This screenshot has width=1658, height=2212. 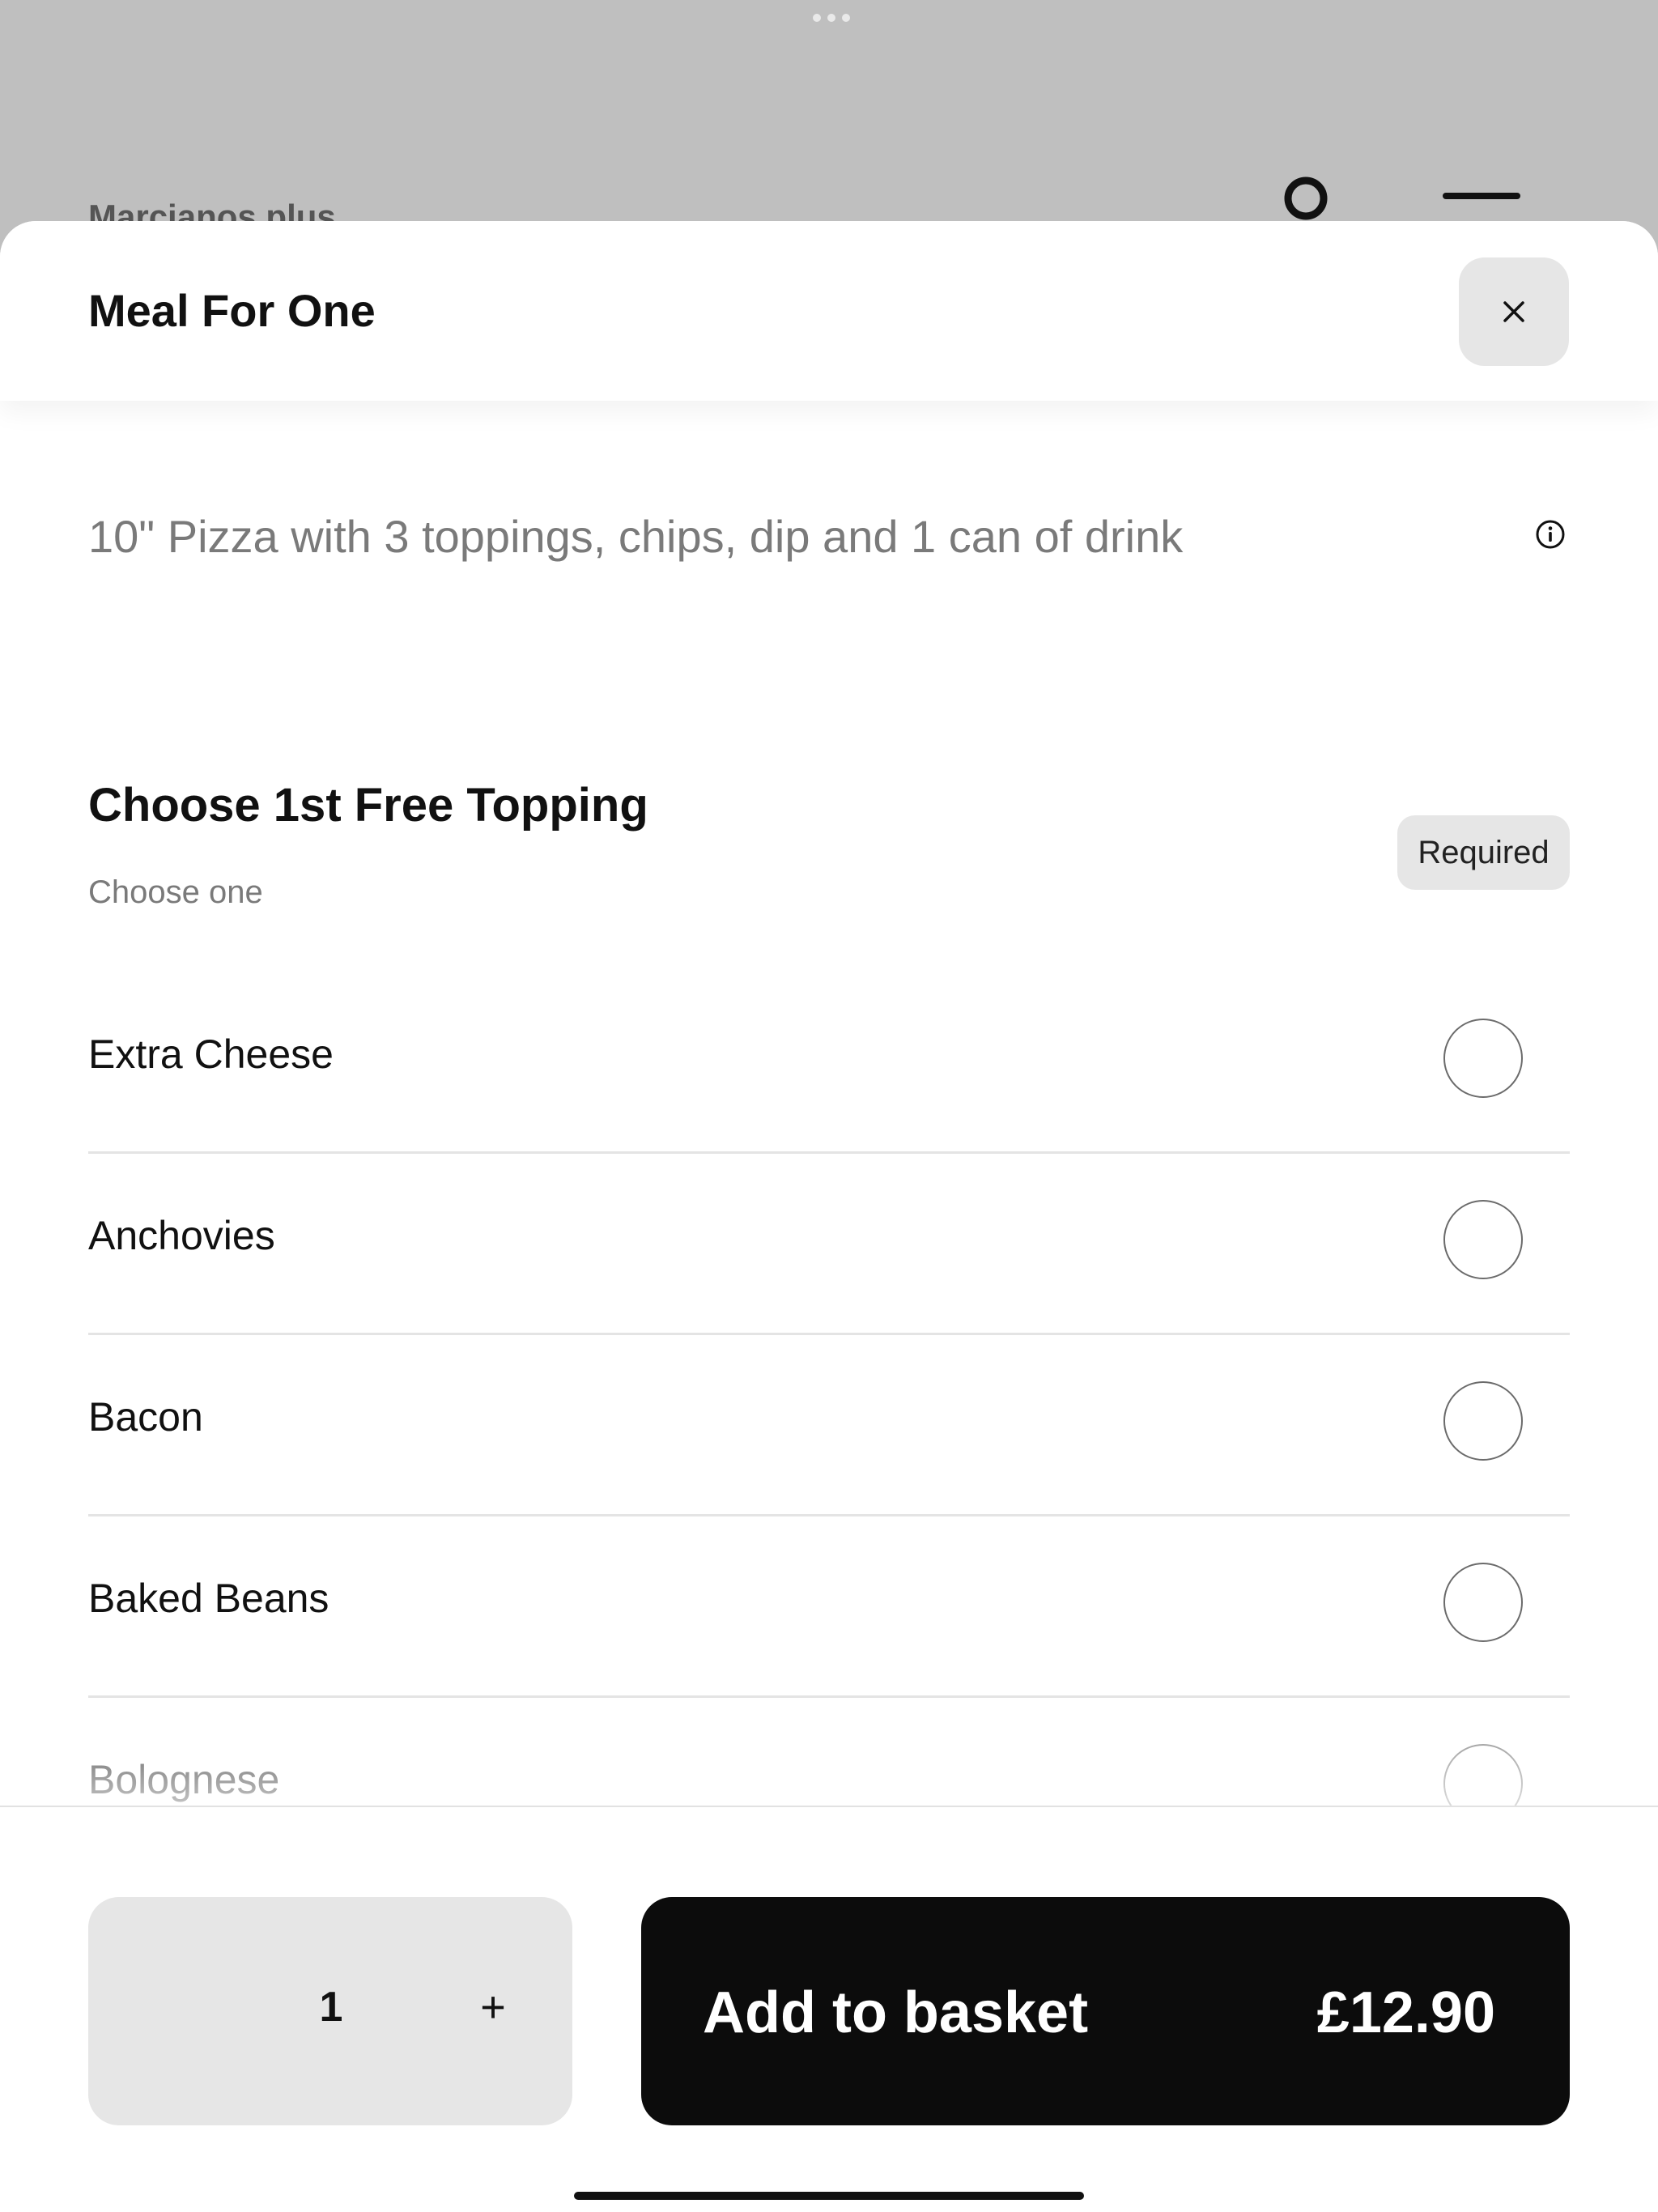 I want to click on close-icon, so click(x=1513, y=312).